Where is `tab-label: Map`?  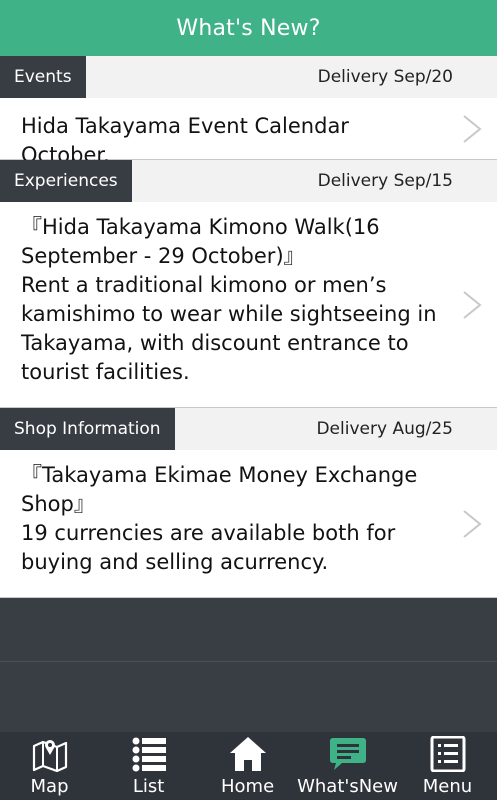 tab-label: Map is located at coordinates (49, 786).